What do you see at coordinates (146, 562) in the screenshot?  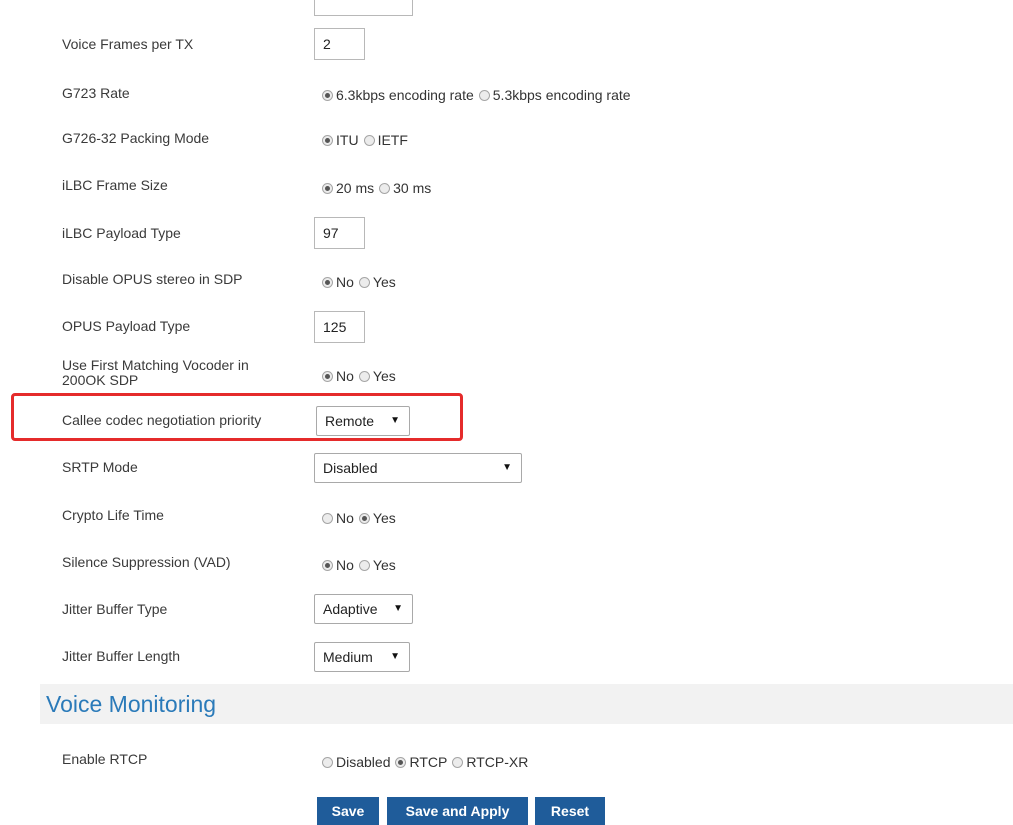 I see `silence-suppression-label: Silence Suppression (VAD)` at bounding box center [146, 562].